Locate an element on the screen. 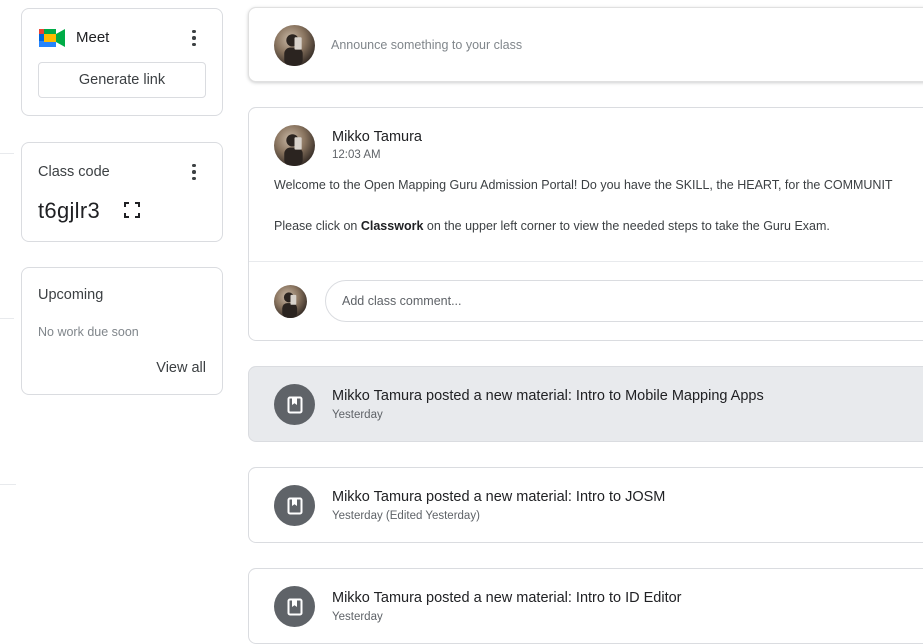  material-date: Yesterday (Edited Yesterday) is located at coordinates (406, 516).